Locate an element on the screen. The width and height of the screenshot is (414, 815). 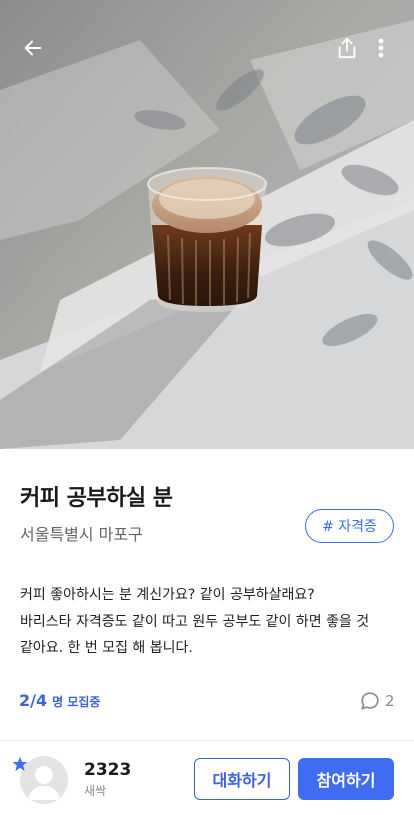
more-button is located at coordinates (381, 48).